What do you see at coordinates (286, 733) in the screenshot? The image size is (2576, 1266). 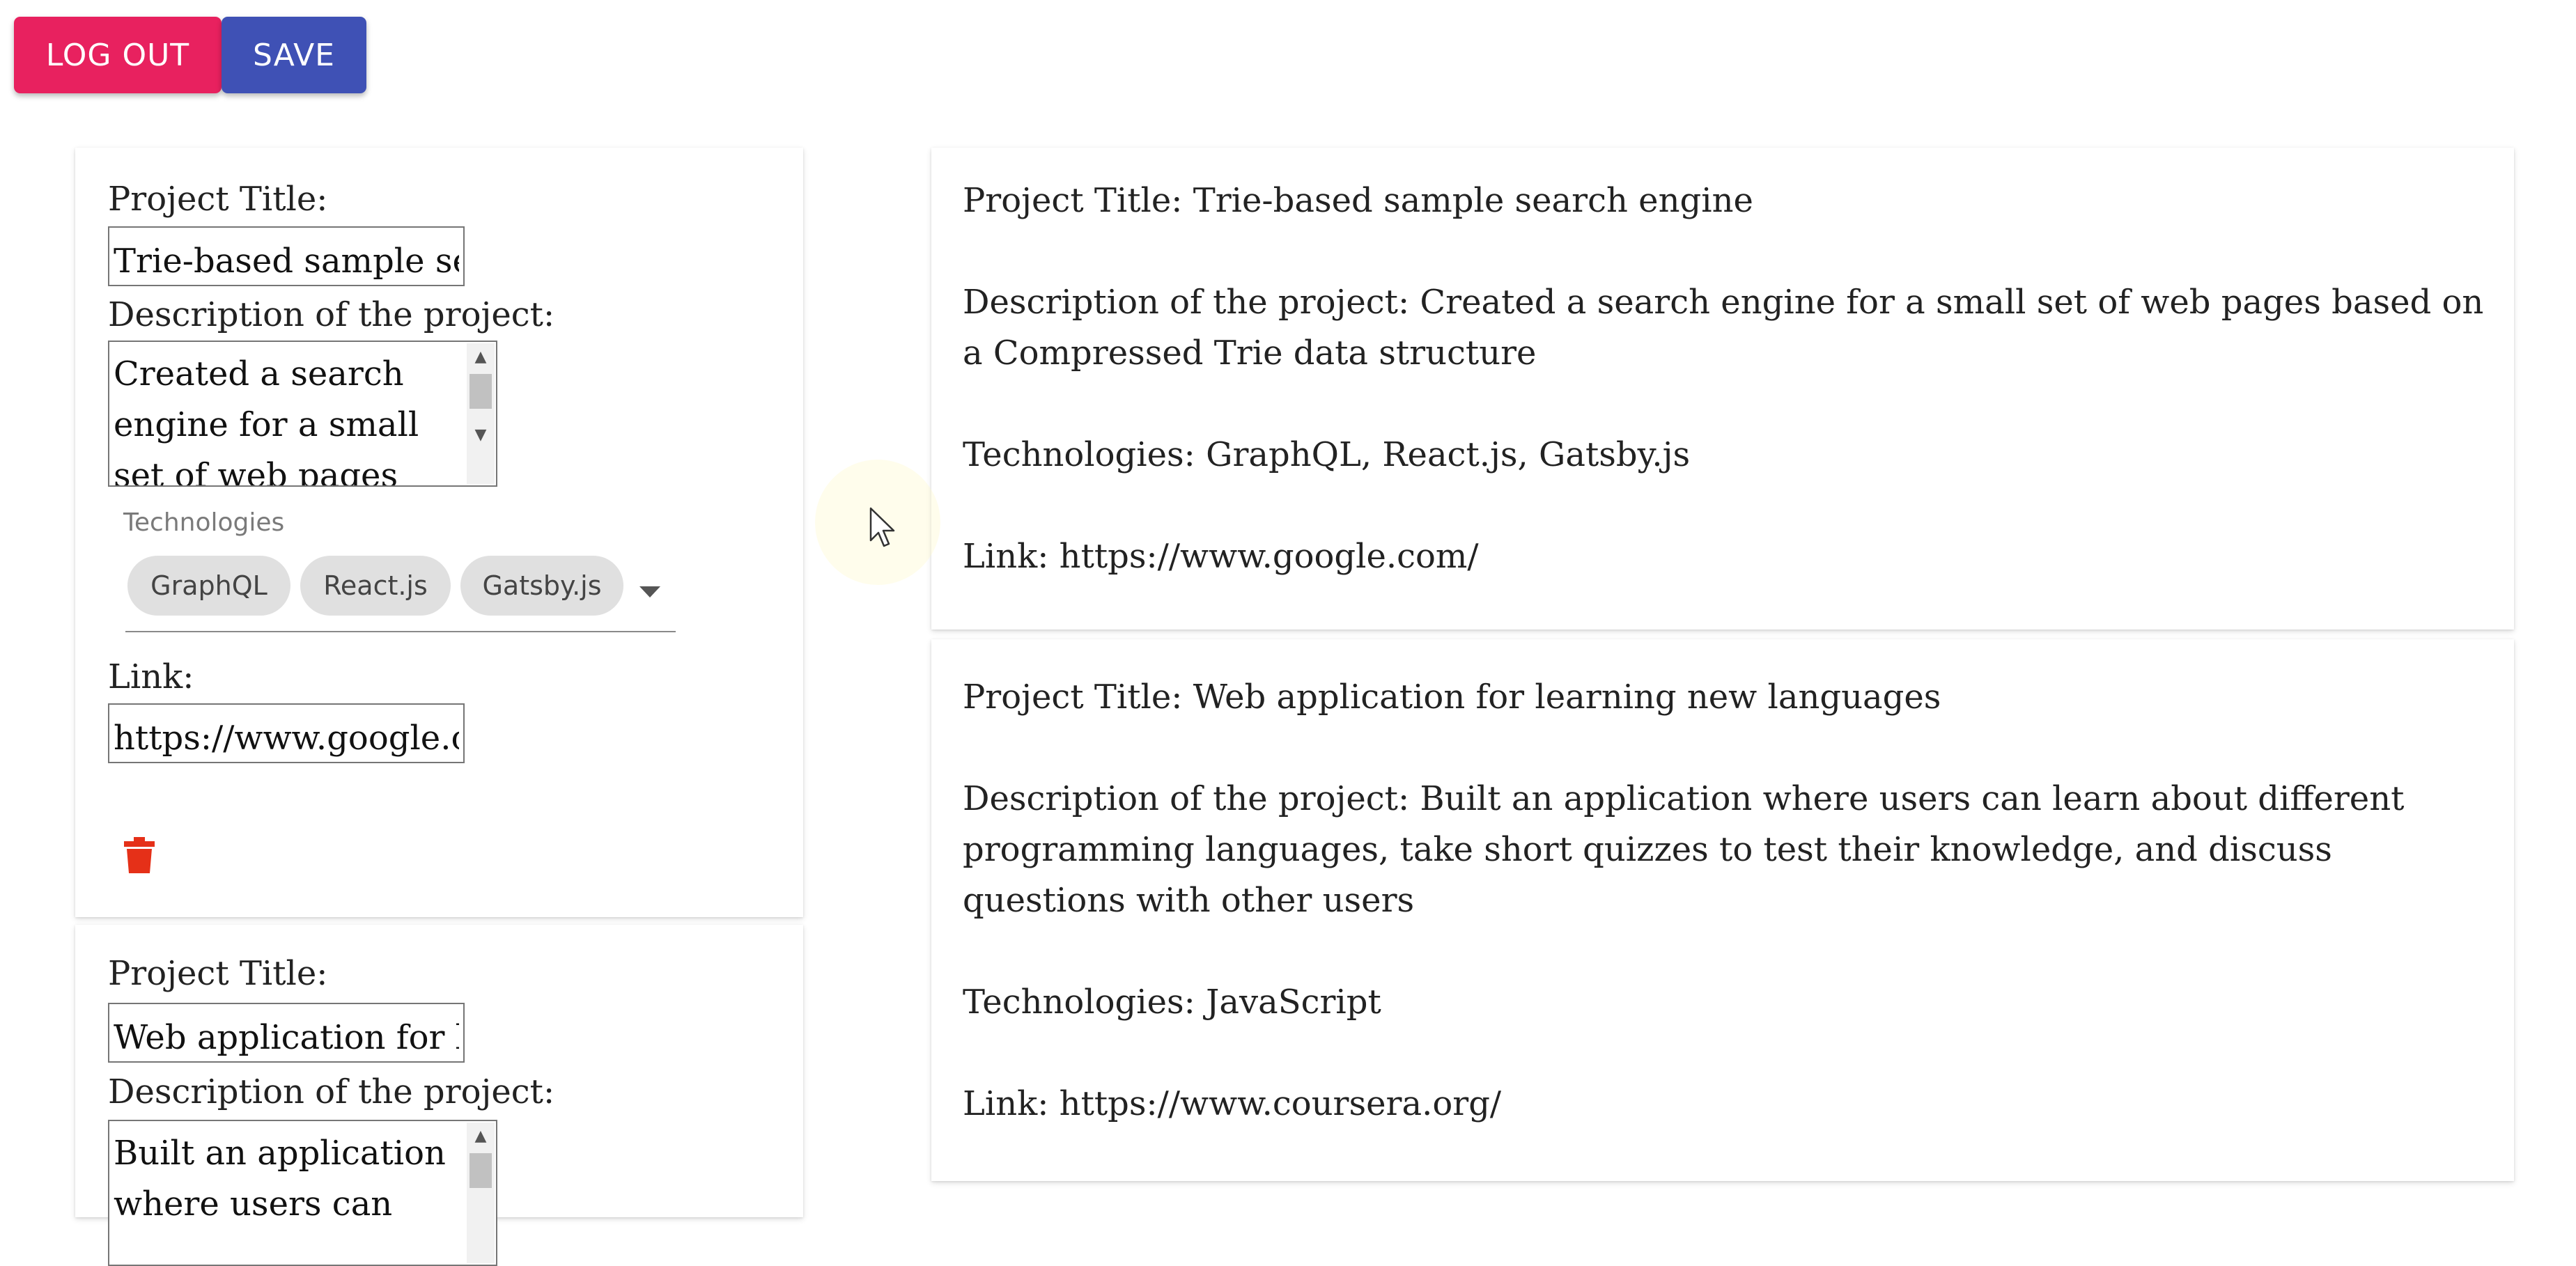 I see `link-input` at bounding box center [286, 733].